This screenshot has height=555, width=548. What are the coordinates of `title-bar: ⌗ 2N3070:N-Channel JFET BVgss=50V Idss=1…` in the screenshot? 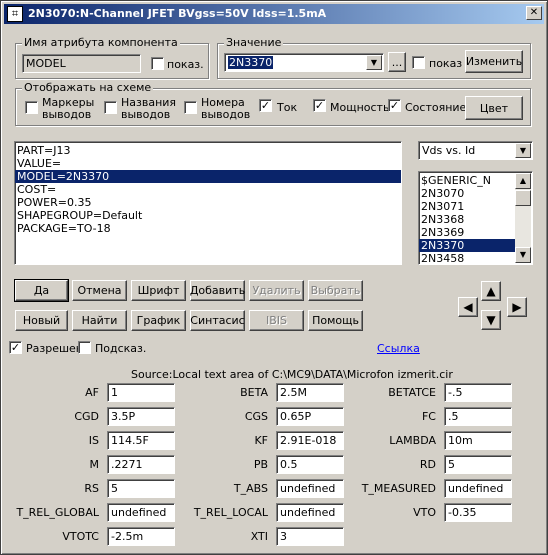 It's located at (274, 14).